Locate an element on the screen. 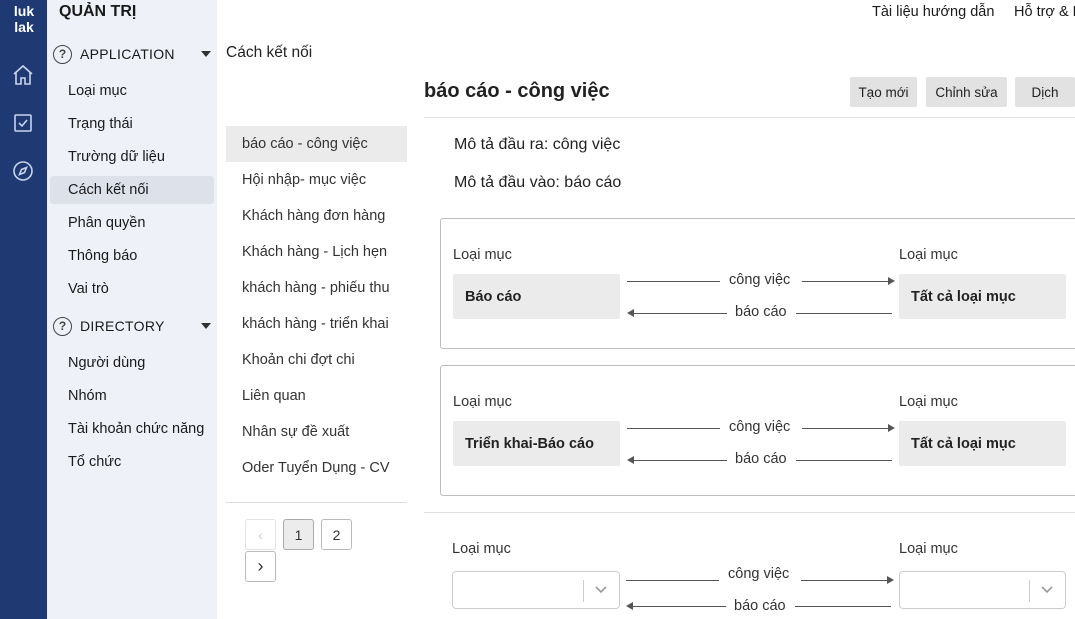 The image size is (1075, 619). group-directory-header: ? DIRECTORY is located at coordinates (133, 326).